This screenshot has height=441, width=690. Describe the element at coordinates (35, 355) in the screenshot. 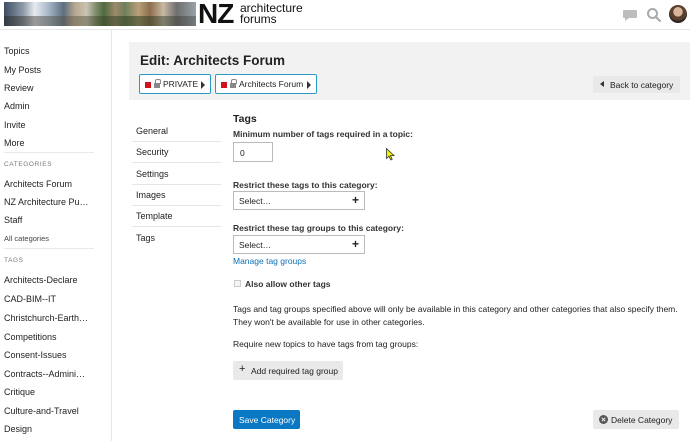

I see `sidebar-tag: Consent-Issues` at that location.